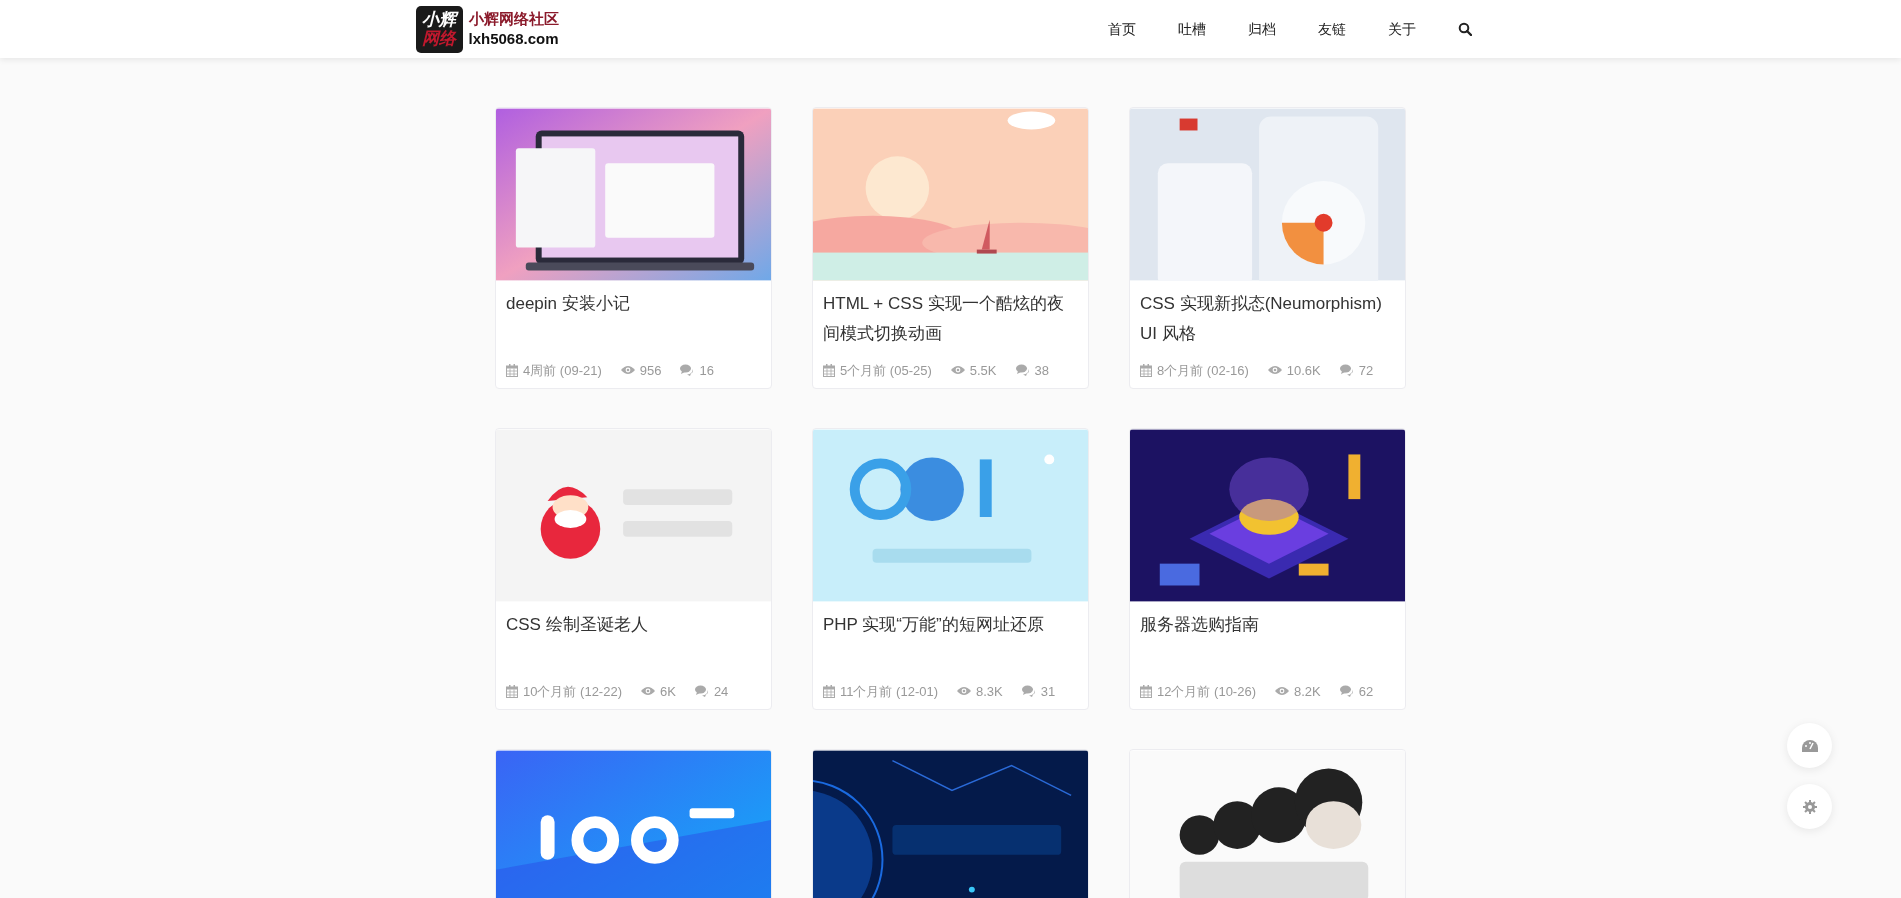 This screenshot has height=898, width=1901. What do you see at coordinates (1464, 29) in the screenshot?
I see `search-icon` at bounding box center [1464, 29].